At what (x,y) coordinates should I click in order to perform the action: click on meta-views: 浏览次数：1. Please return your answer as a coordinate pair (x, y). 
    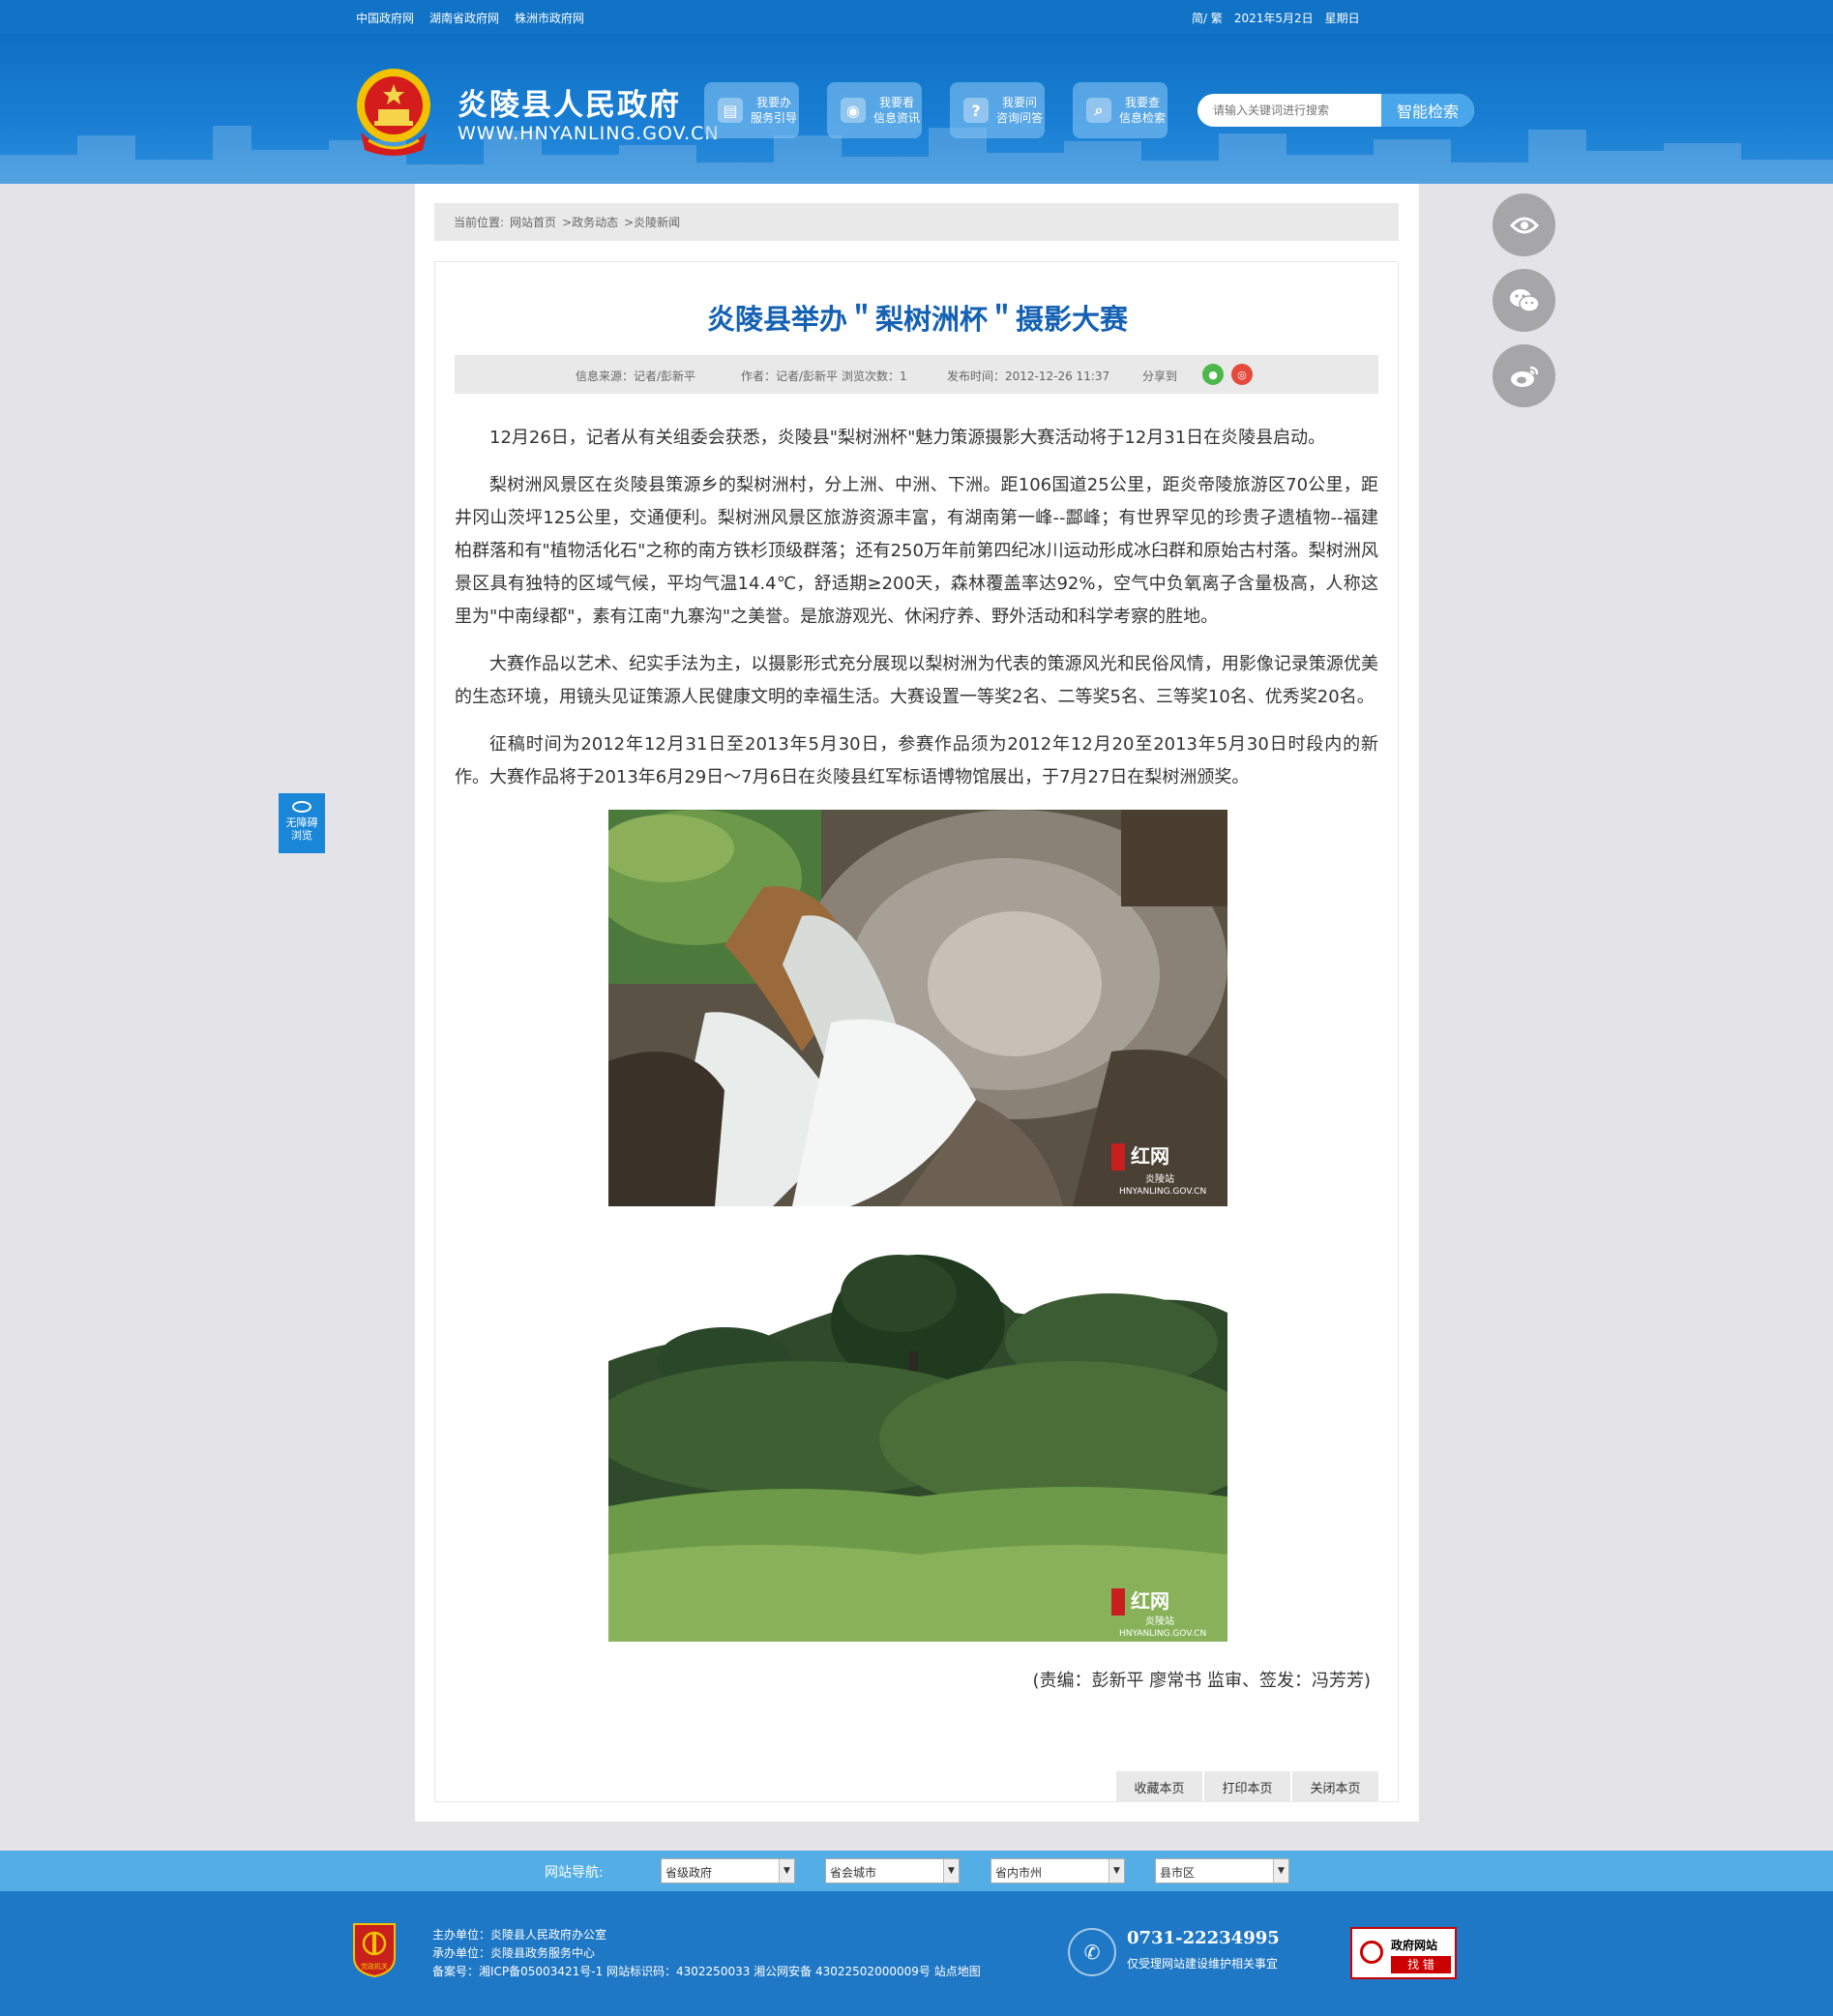
    Looking at the image, I should click on (875, 377).